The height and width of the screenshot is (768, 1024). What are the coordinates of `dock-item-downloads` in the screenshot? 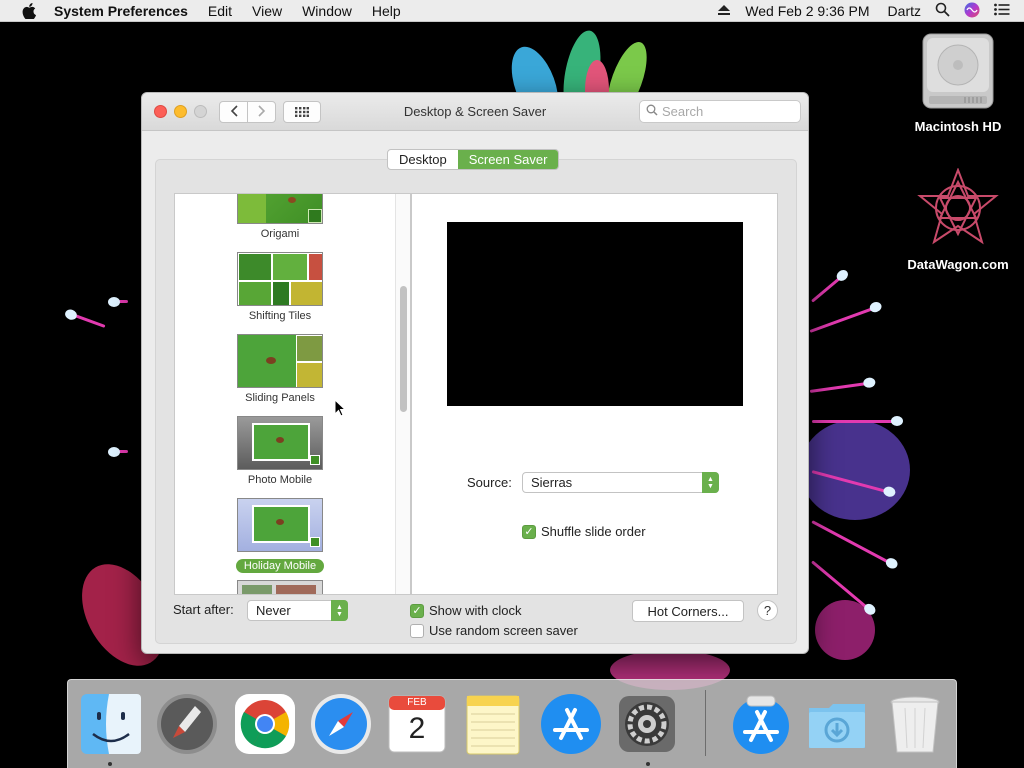 It's located at (837, 724).